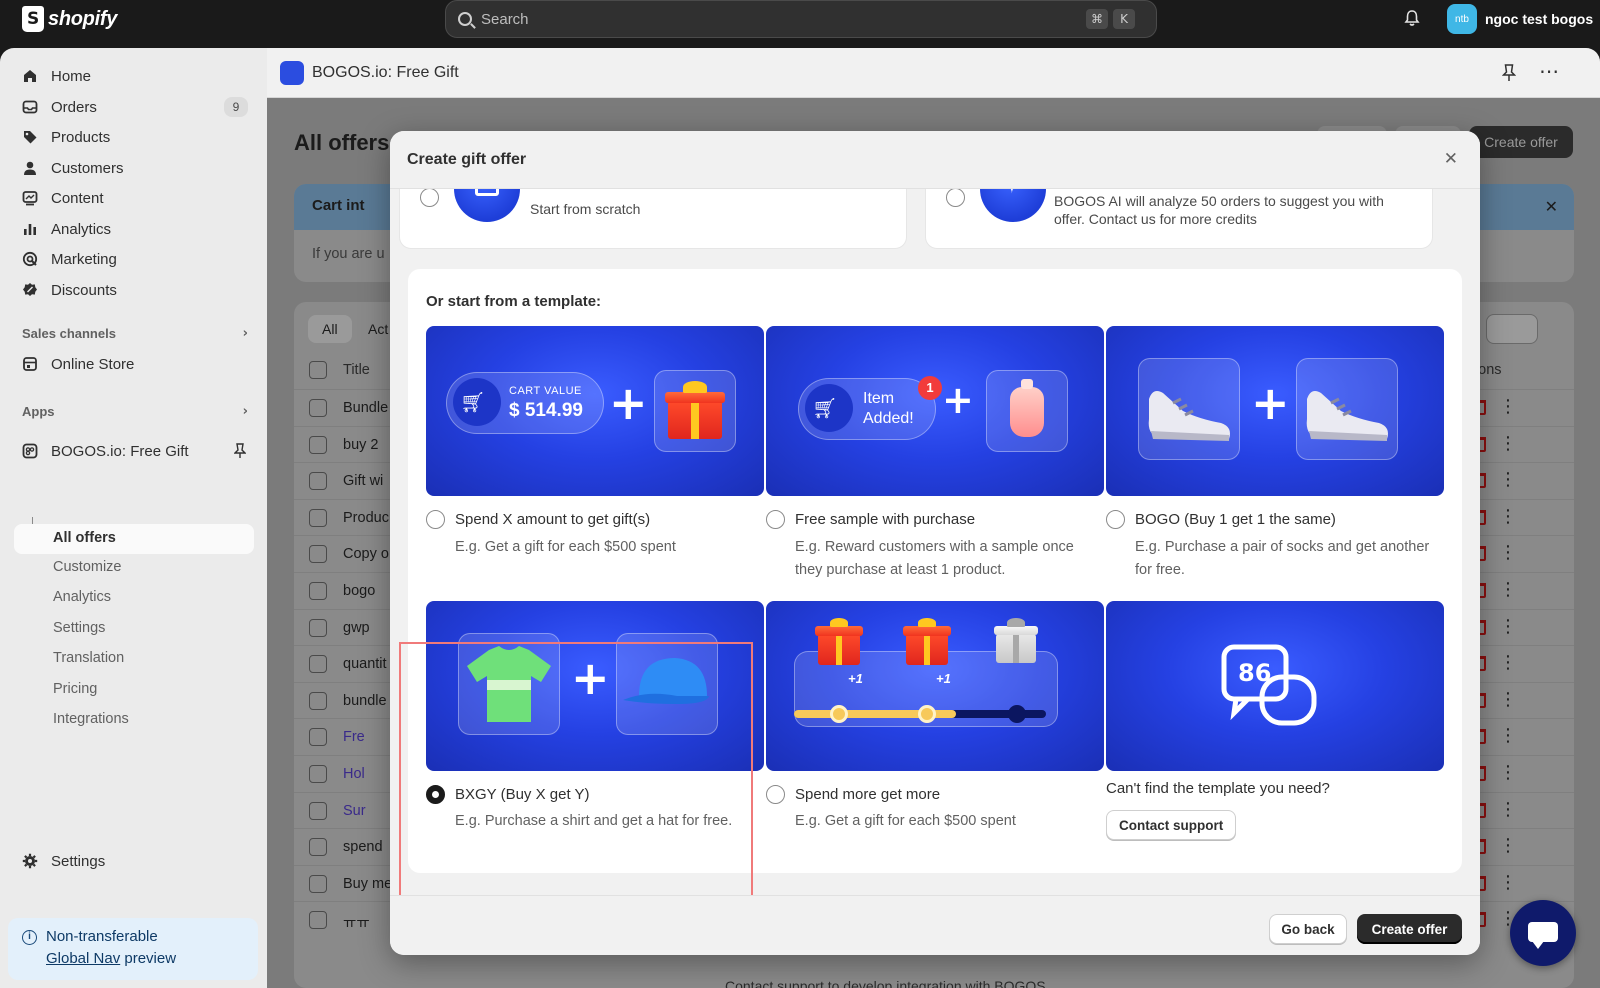  What do you see at coordinates (138, 290) in the screenshot?
I see `sidebar-item-discounts: Discounts` at bounding box center [138, 290].